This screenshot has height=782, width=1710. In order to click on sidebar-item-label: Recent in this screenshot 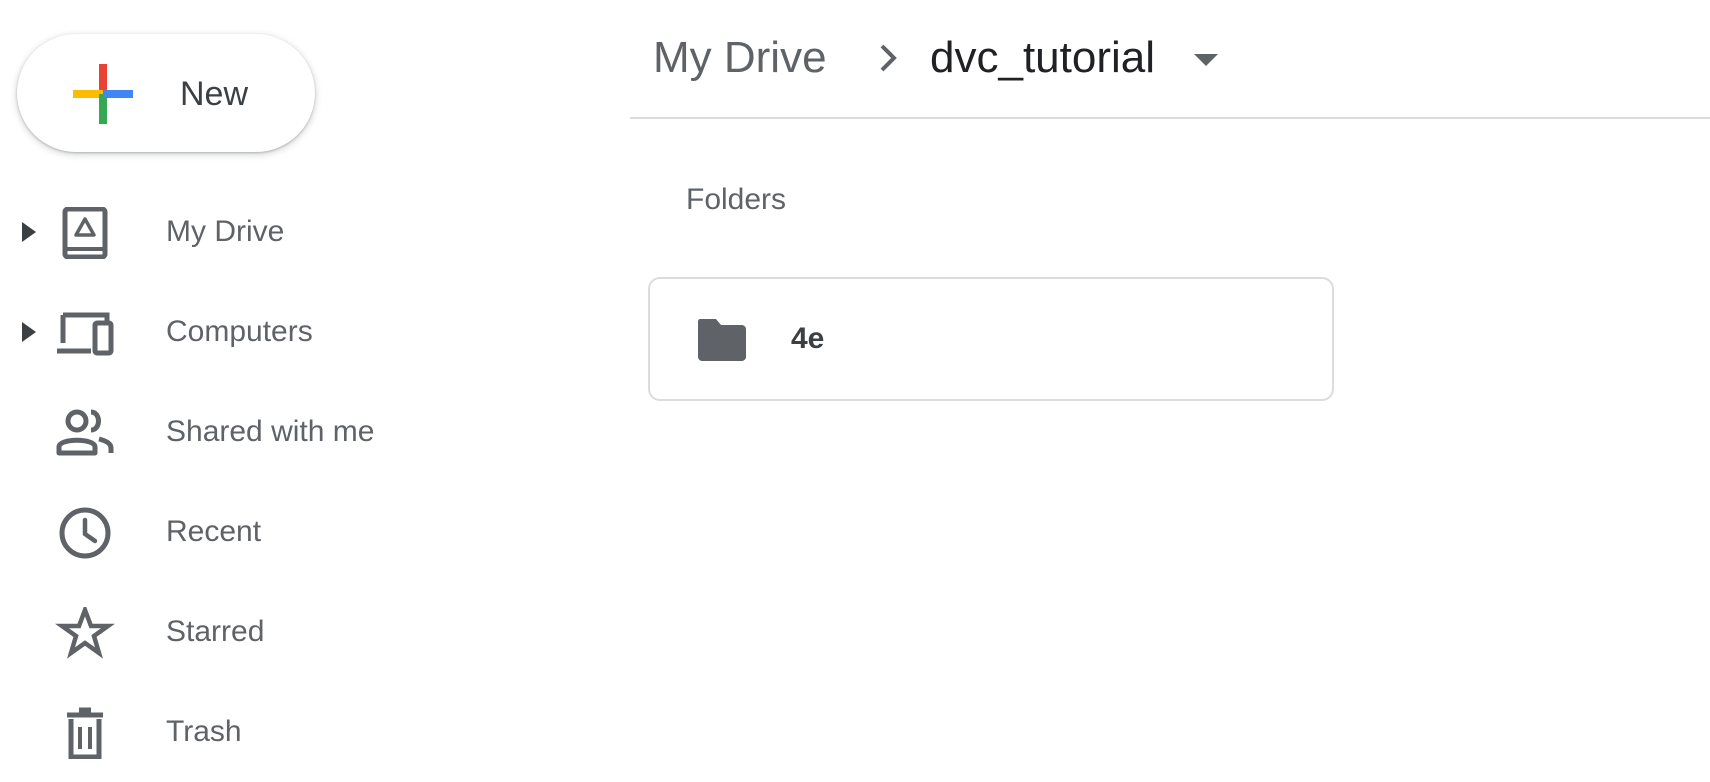, I will do `click(214, 531)`.